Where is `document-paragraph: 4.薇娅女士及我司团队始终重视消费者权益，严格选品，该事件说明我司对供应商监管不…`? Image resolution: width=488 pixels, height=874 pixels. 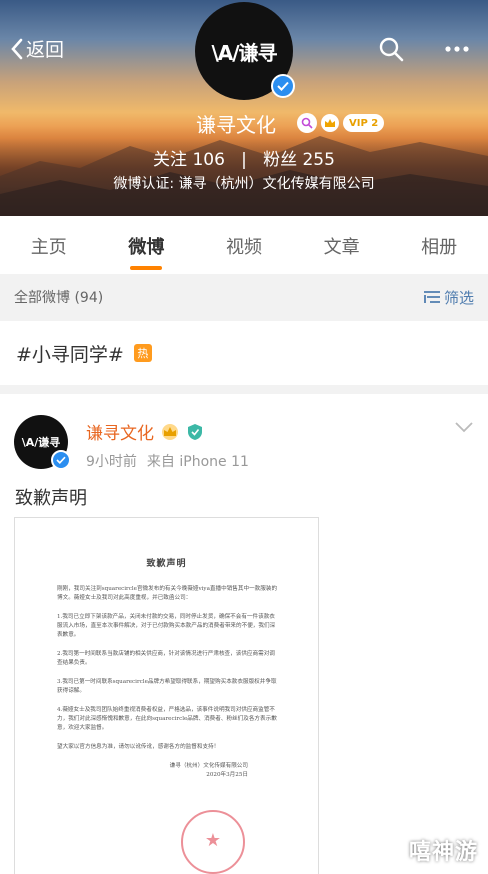 document-paragraph: 4.薇娅女士及我司团队始终重视消费者权益，严格选品，该事件说明我司对供应商监管不… is located at coordinates (167, 719).